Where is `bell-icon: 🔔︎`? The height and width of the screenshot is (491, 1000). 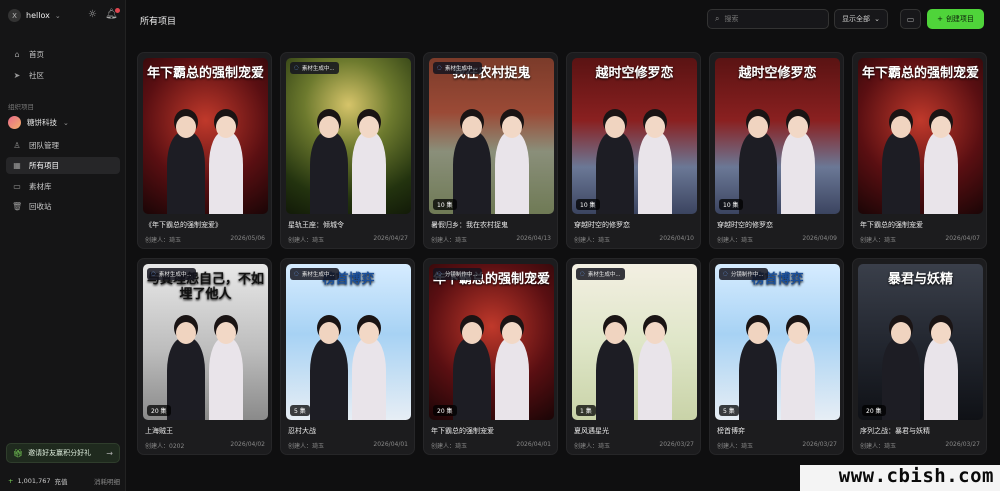 bell-icon: 🔔︎ is located at coordinates (112, 14).